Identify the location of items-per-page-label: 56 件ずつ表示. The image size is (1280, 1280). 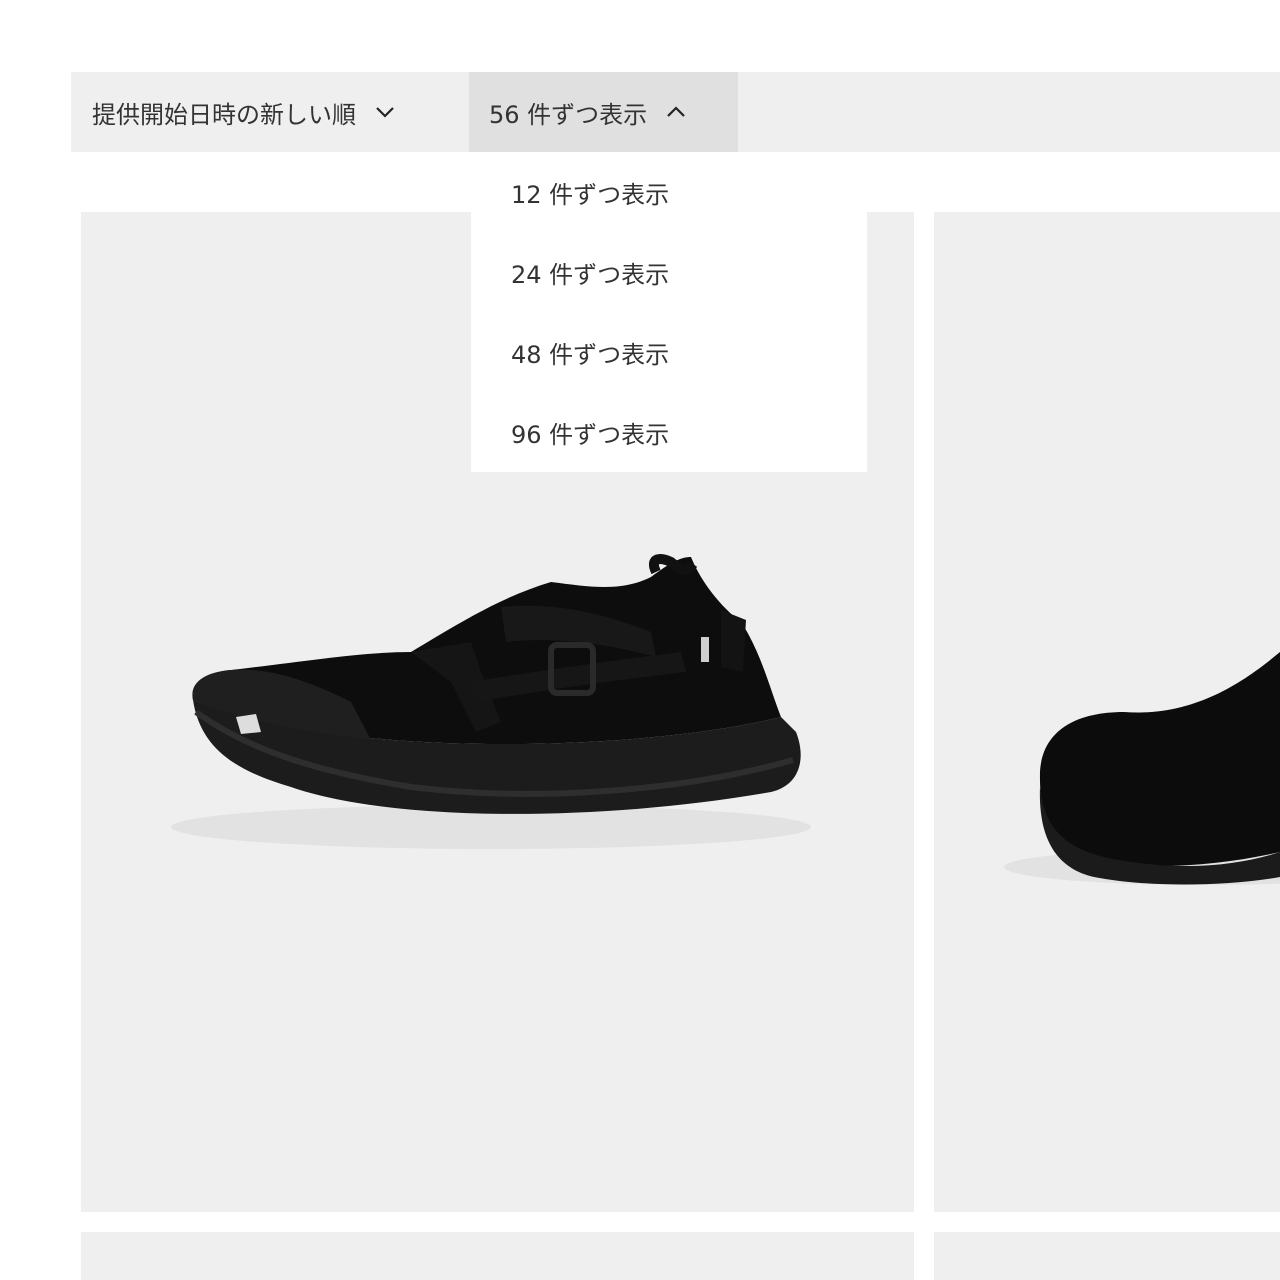
(568, 114).